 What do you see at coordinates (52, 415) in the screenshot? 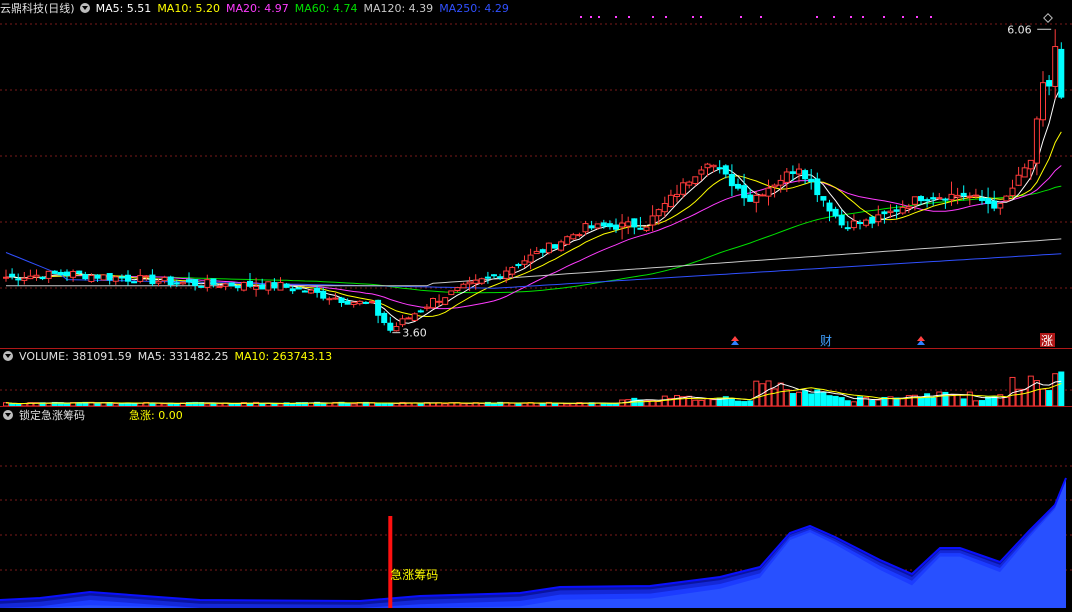
I see `indicator-name: 锁定急涨筹码` at bounding box center [52, 415].